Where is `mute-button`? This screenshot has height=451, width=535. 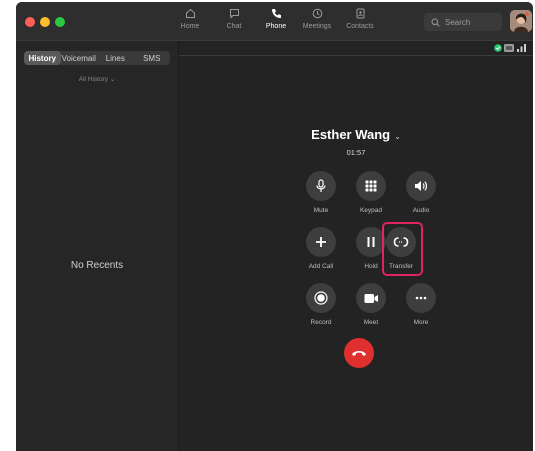
mute-button is located at coordinates (321, 186).